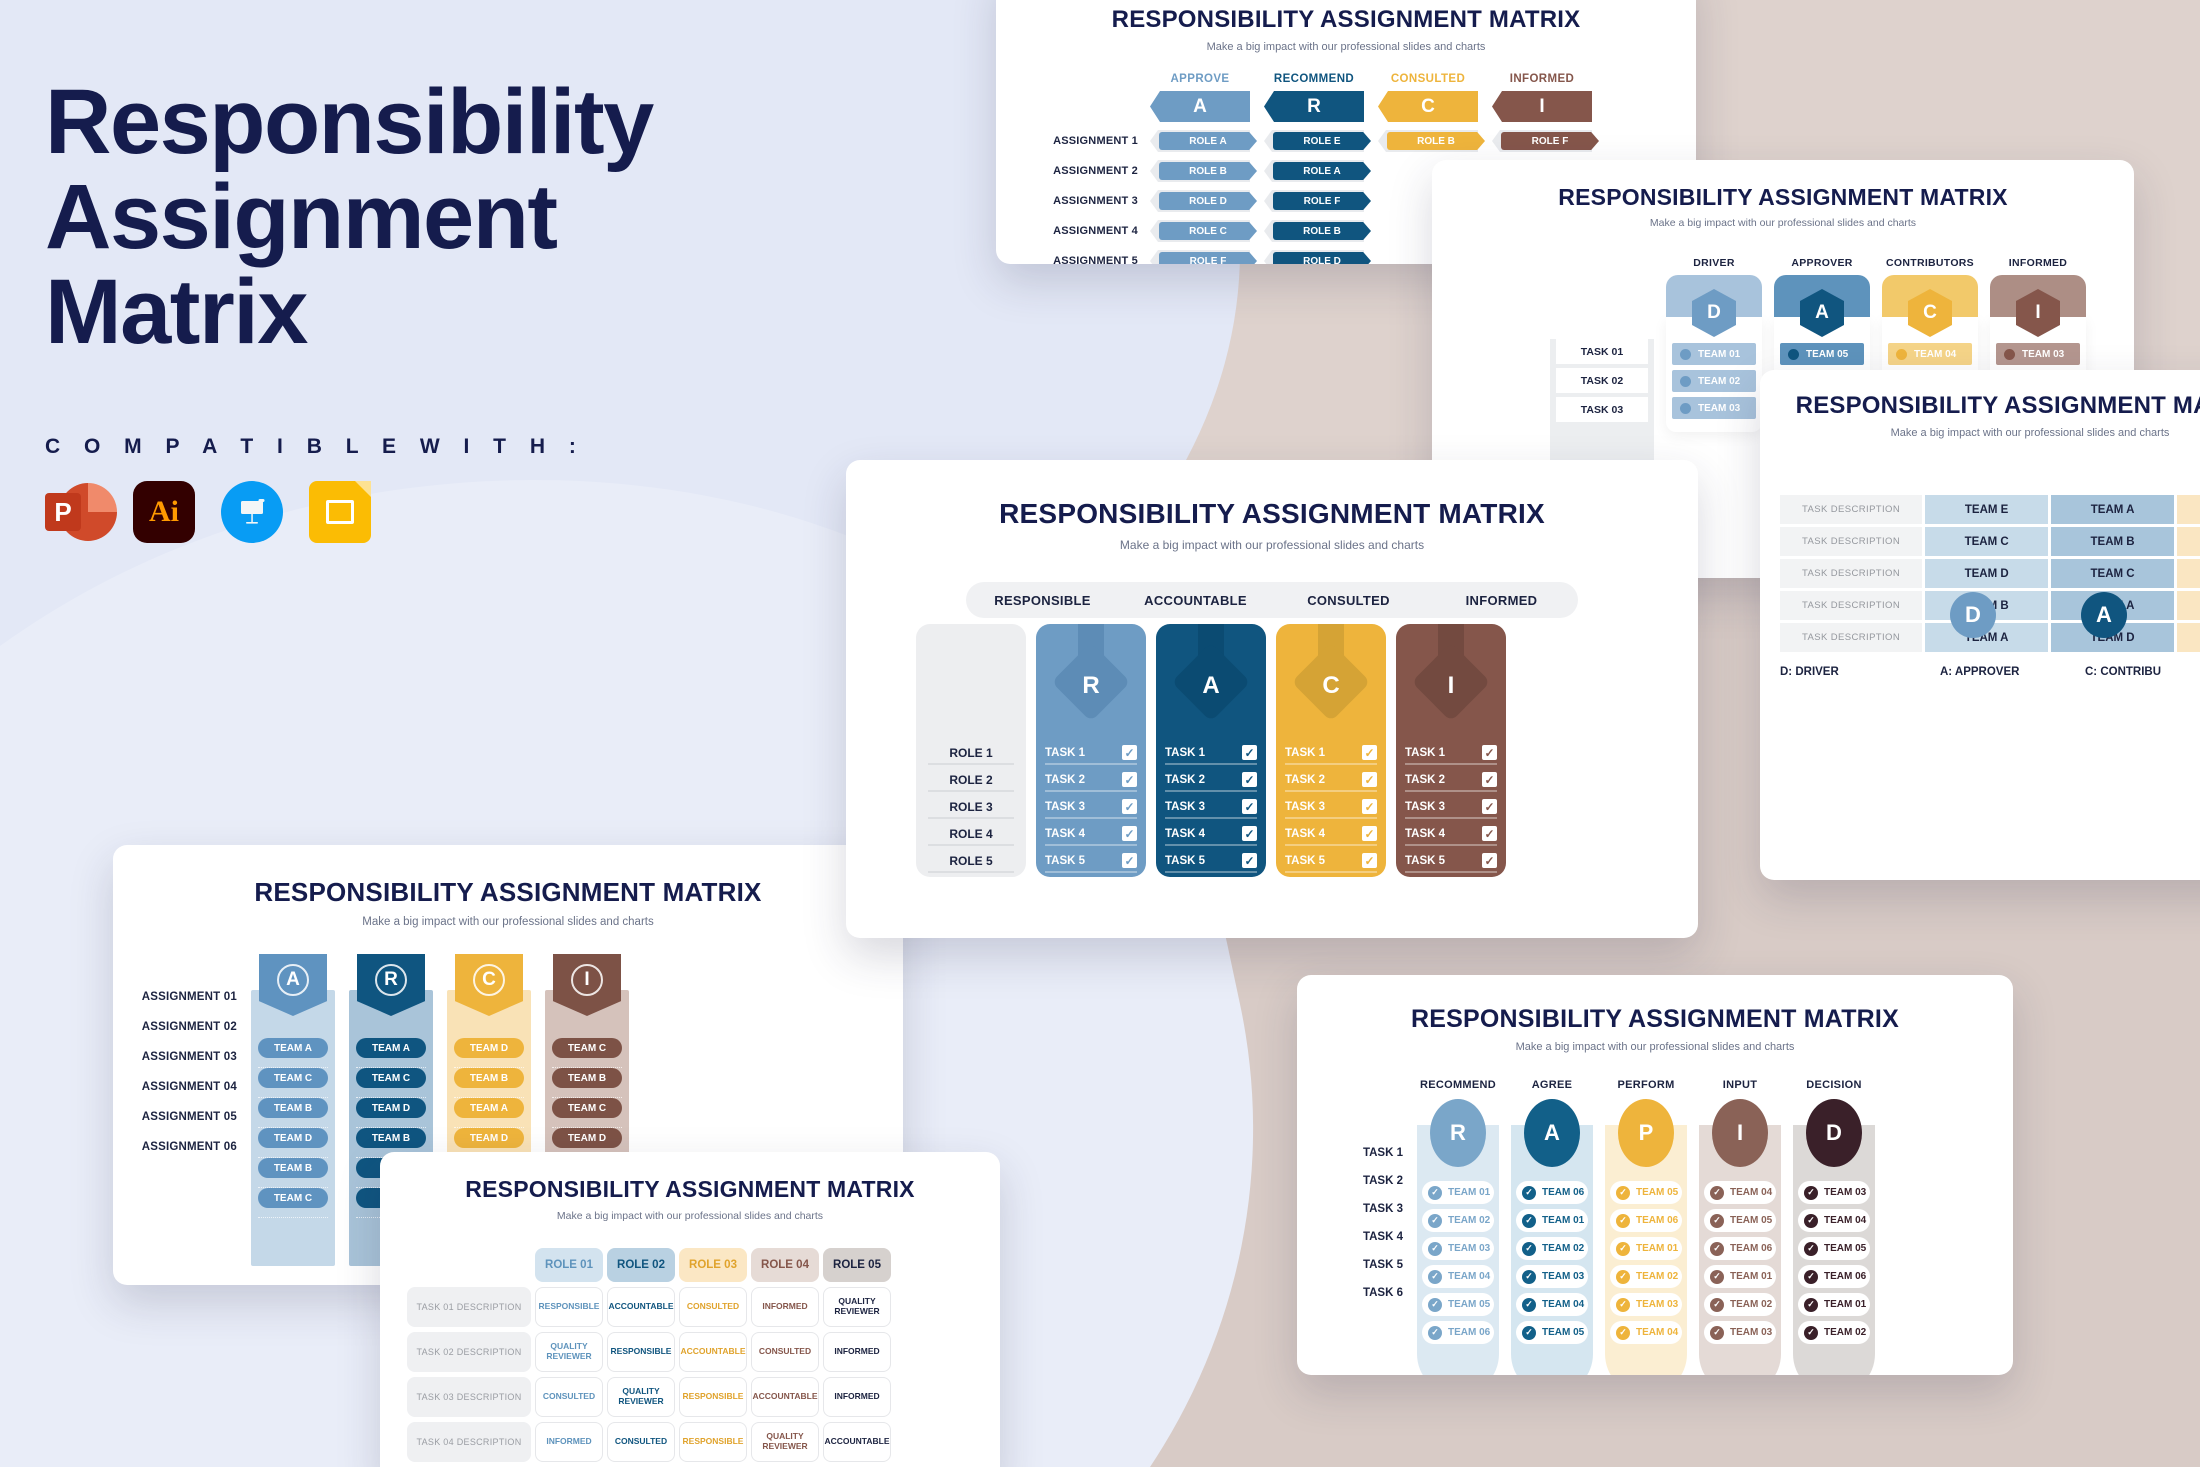 The height and width of the screenshot is (1467, 2200). Describe the element at coordinates (1714, 306) in the screenshot. I see `card2-column-cap: D` at that location.